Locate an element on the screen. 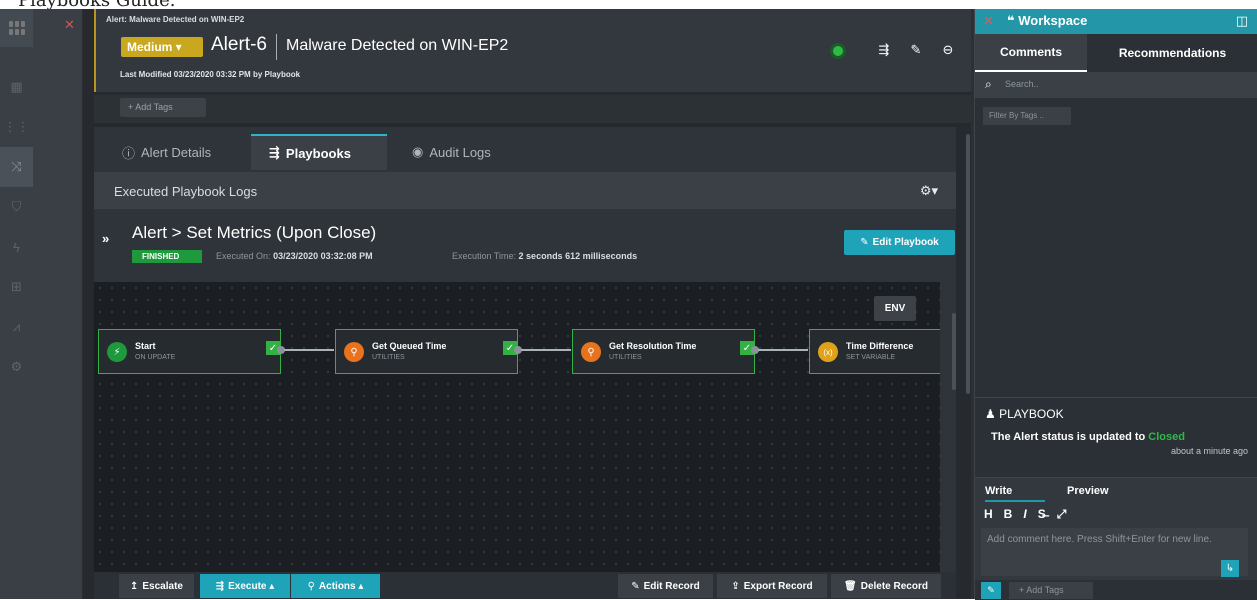 This screenshot has height=600, width=1257. main-scrollbar is located at coordinates (968, 264).